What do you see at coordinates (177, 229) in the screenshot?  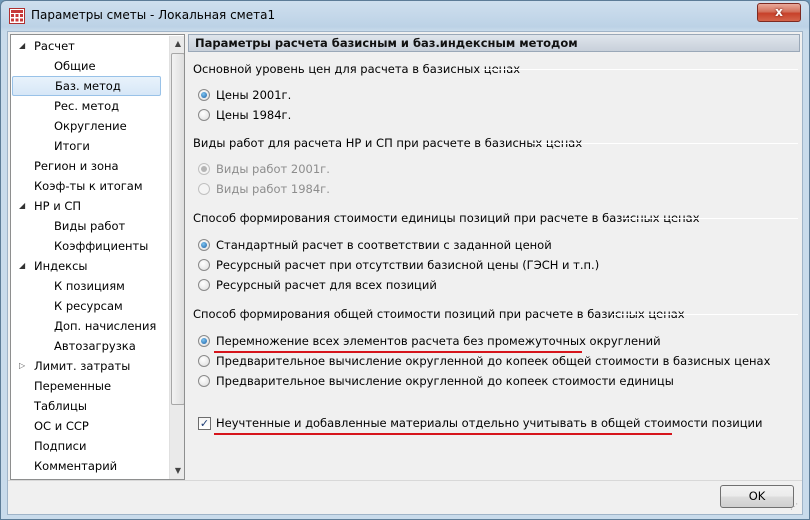 I see `scroll-thumb` at bounding box center [177, 229].